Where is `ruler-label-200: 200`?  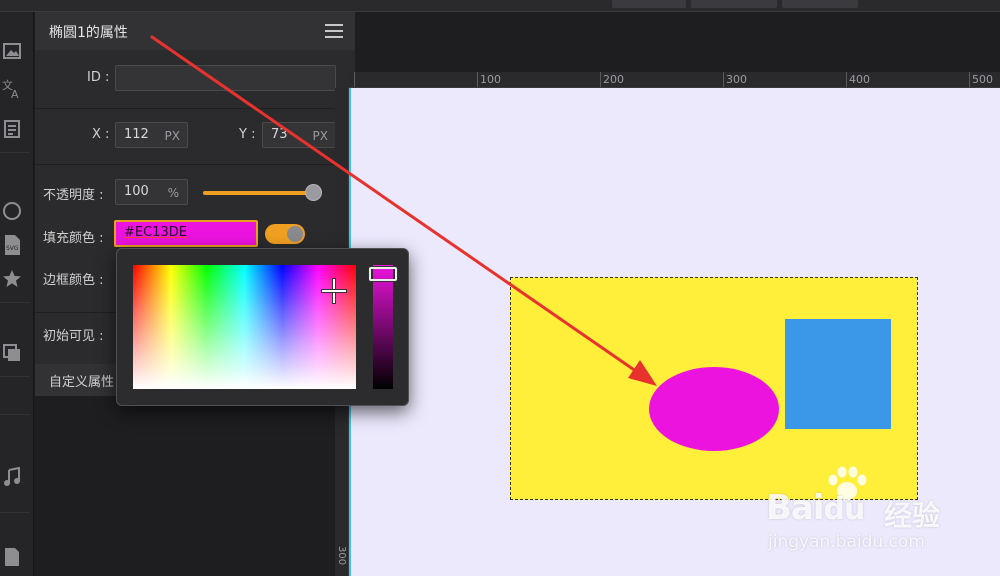
ruler-label-200: 200 is located at coordinates (613, 79).